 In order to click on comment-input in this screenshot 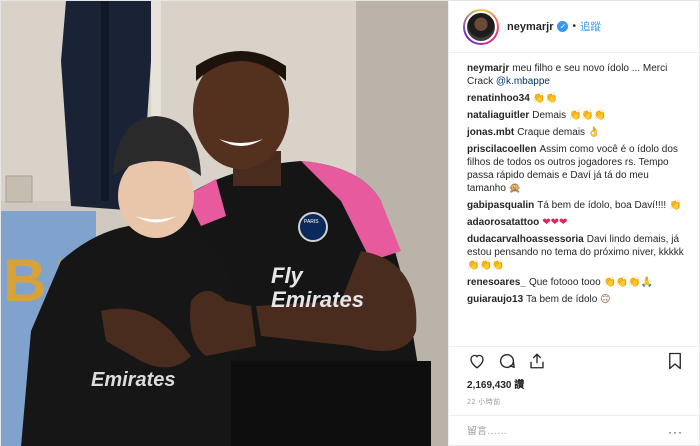, I will do `click(562, 431)`.